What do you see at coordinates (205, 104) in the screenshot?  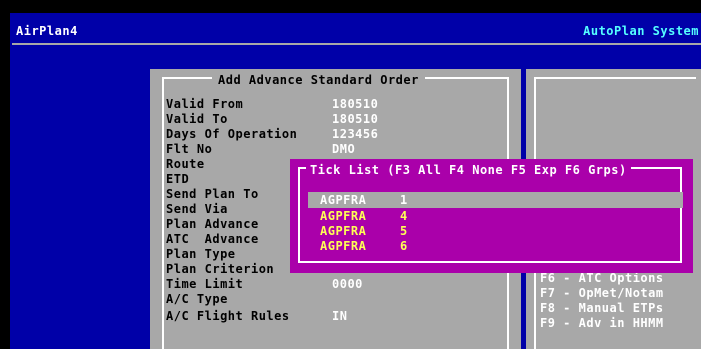 I see `field-label-valid-from: Valid From` at bounding box center [205, 104].